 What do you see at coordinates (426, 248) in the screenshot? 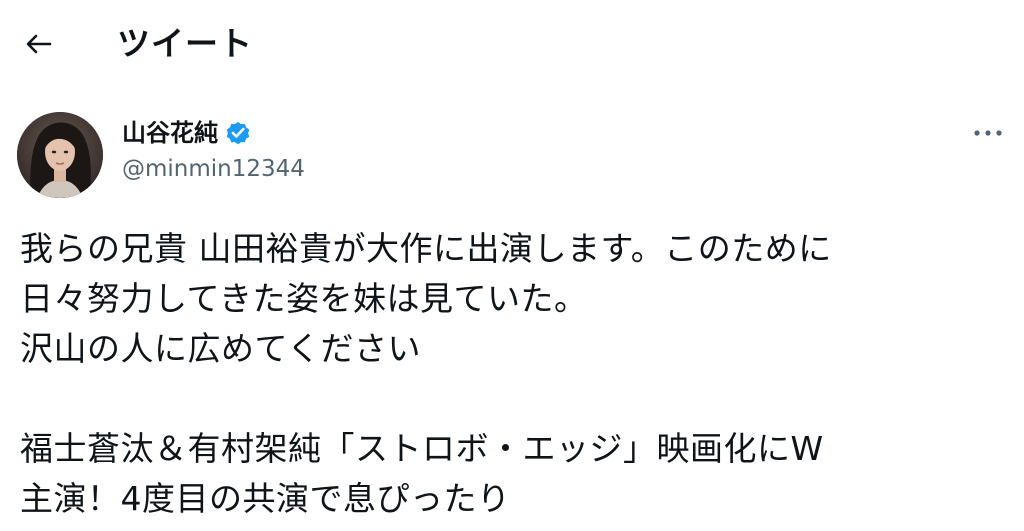
I see `tweet-text-line: 我らの兄貴 山田裕貴が大作に出演します。このために` at bounding box center [426, 248].